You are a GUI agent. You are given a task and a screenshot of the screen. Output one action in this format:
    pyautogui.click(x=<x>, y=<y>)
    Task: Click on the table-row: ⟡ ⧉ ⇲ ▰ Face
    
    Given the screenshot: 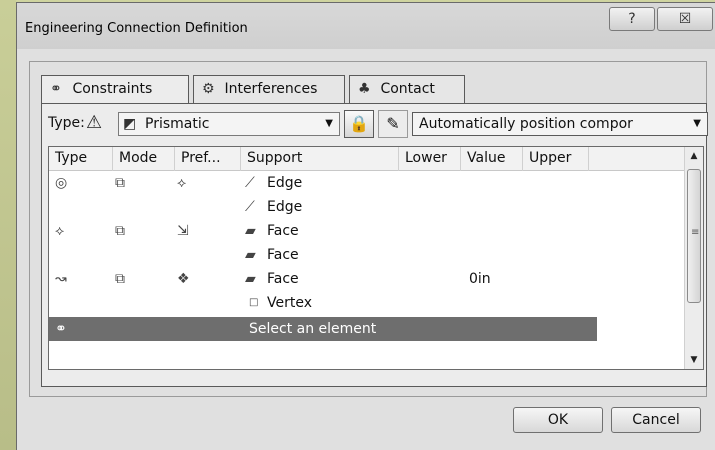 What is the action you would take?
    pyautogui.click(x=366, y=231)
    